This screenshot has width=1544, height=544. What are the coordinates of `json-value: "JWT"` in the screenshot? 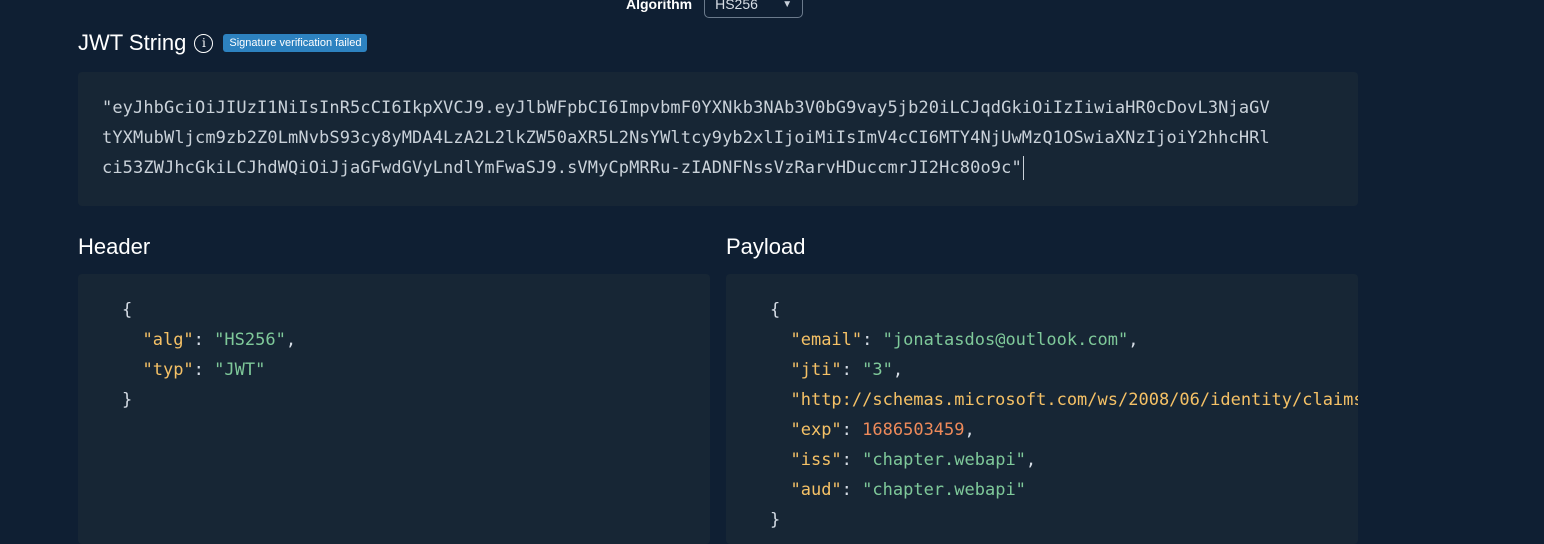 It's located at (240, 370).